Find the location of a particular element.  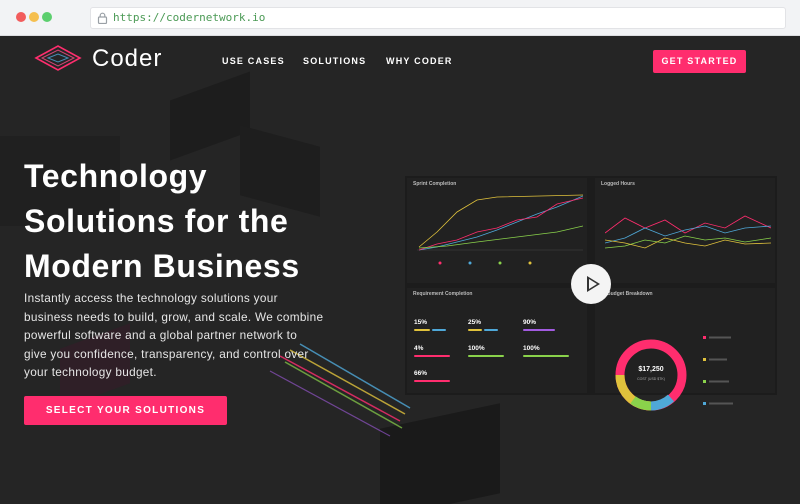

budget-legend is located at coordinates (718, 370).